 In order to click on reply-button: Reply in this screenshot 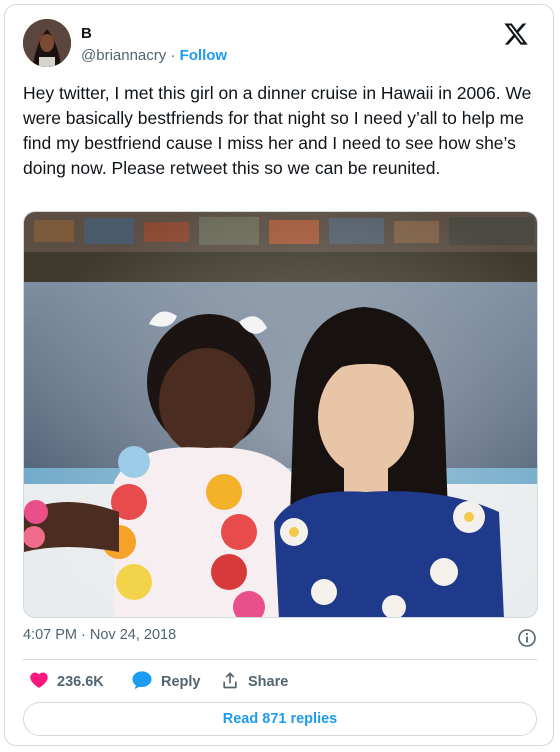, I will do `click(166, 682)`.